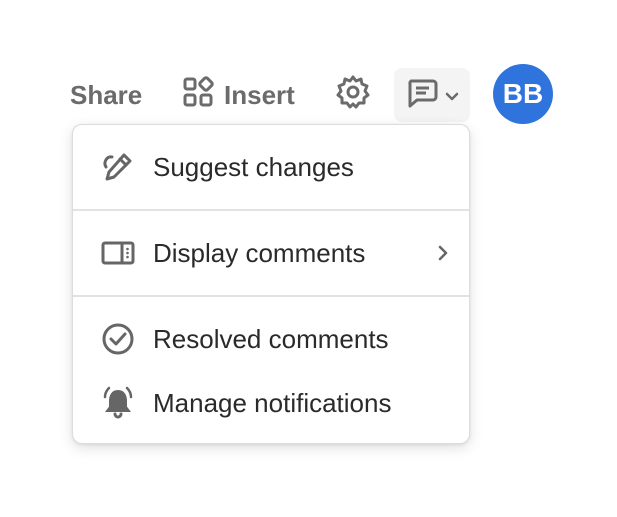  What do you see at coordinates (253, 166) in the screenshot?
I see `menu-item-label: Suggest changes` at bounding box center [253, 166].